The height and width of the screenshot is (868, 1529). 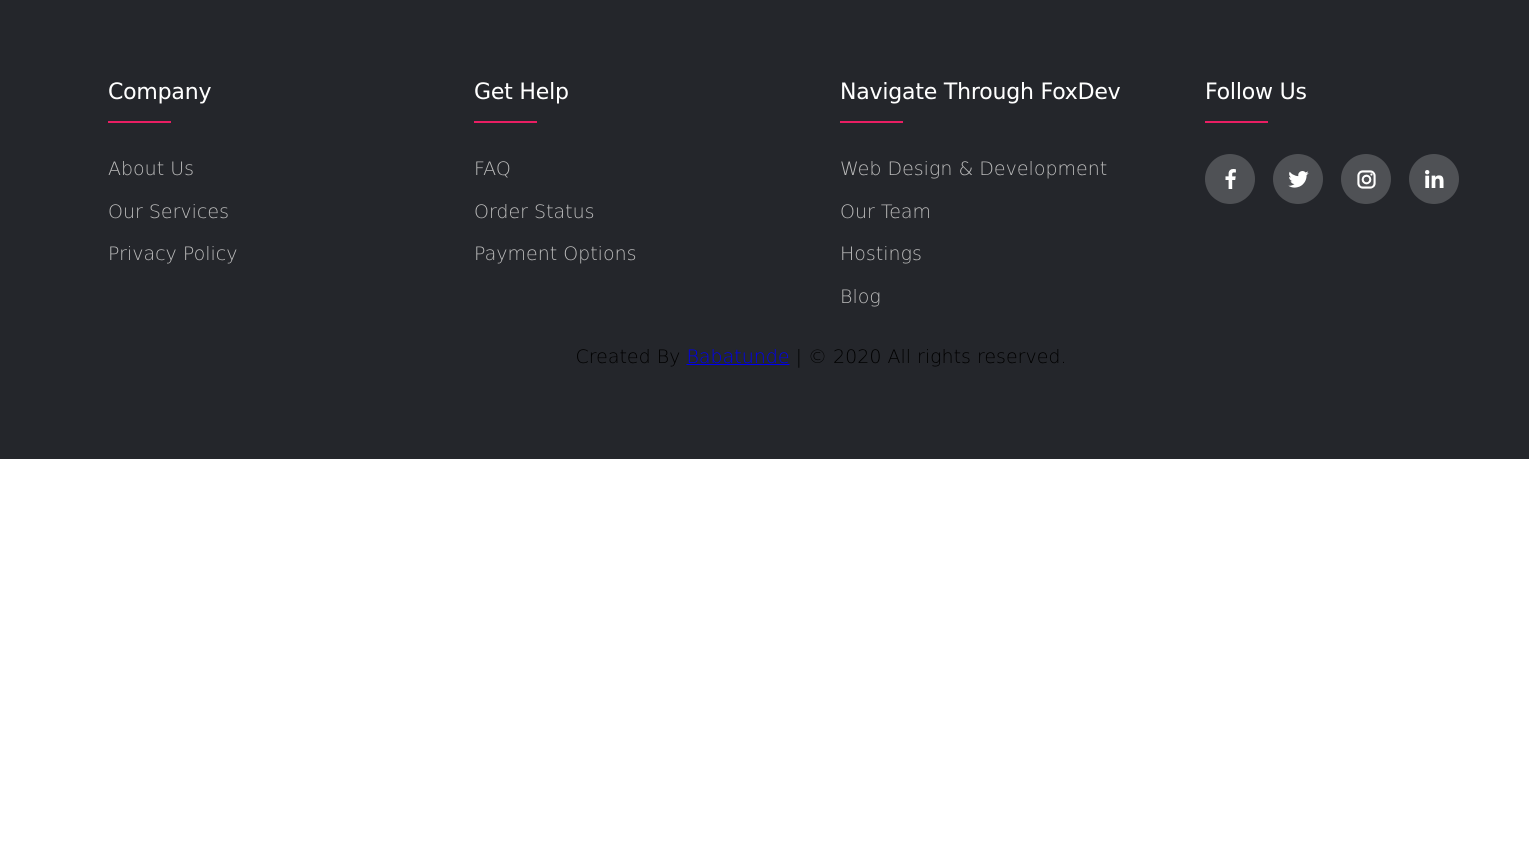 I want to click on instagram-icon, so click(x=1366, y=179).